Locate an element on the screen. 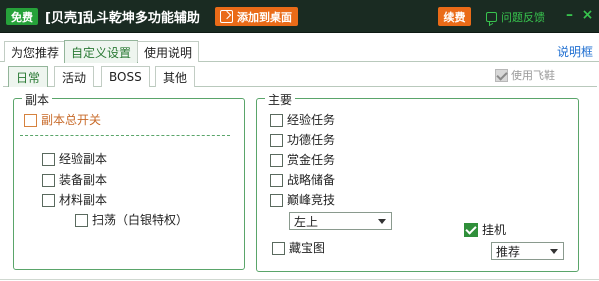 The image size is (599, 281). treasure-map-checkbox: 藏宝图 is located at coordinates (298, 248).